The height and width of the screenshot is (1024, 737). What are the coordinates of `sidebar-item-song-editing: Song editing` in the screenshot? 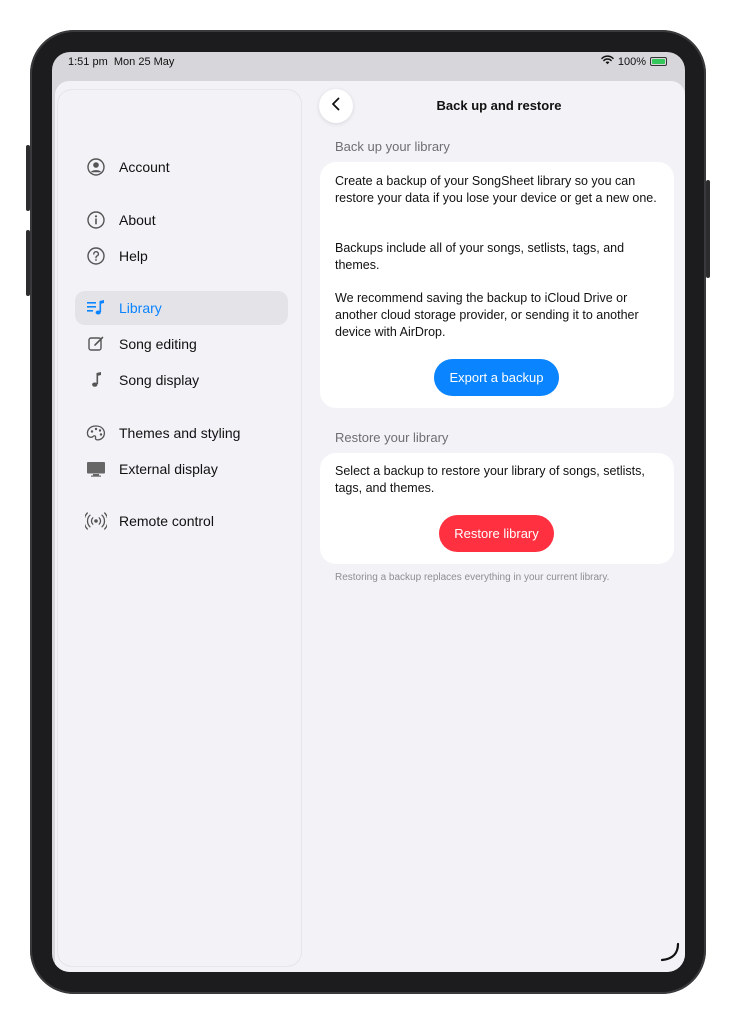 It's located at (181, 344).